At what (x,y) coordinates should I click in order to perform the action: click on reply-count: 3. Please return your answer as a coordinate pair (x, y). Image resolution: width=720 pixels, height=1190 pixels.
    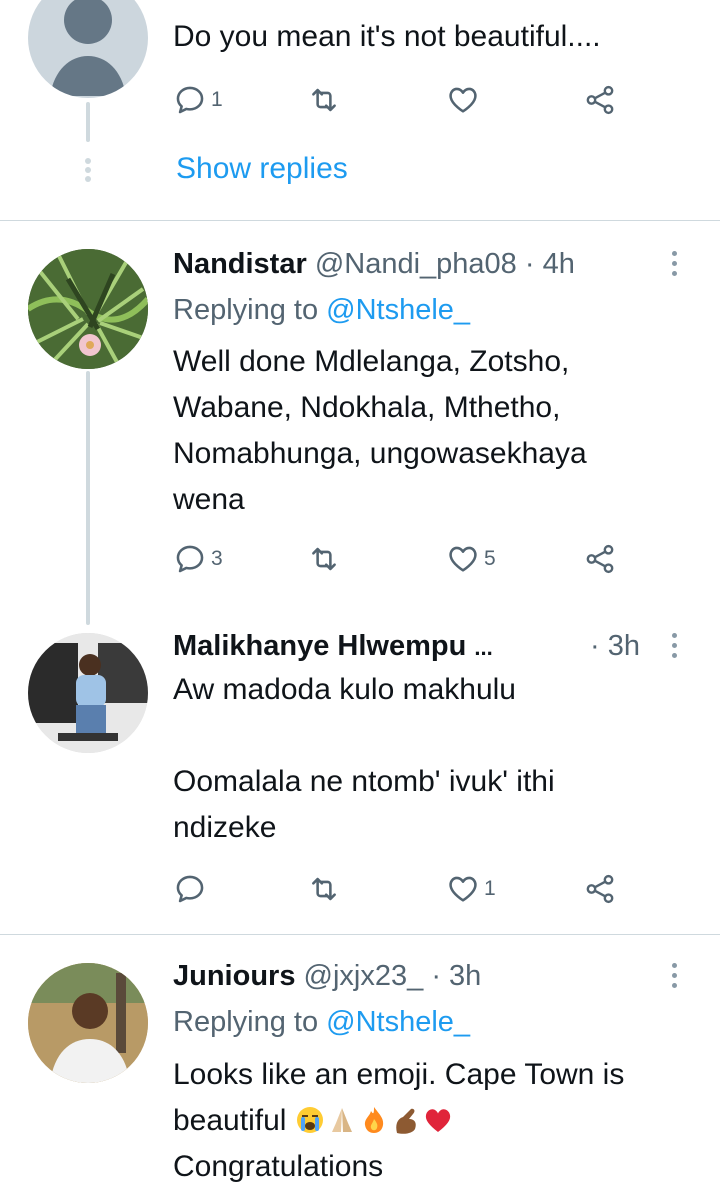
    Looking at the image, I should click on (217, 558).